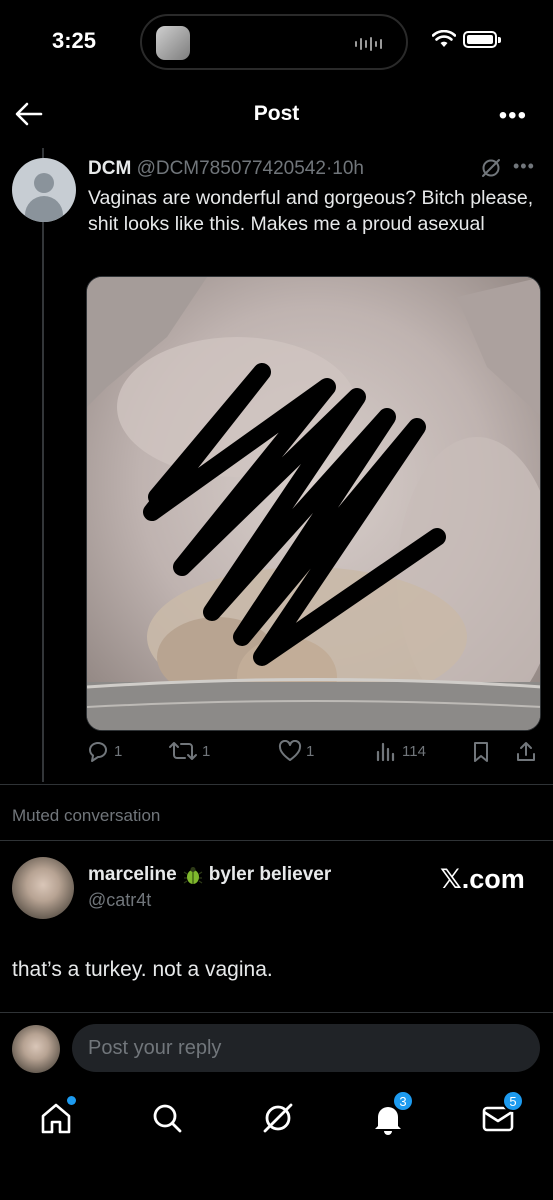 Image resolution: width=553 pixels, height=1200 pixels. What do you see at coordinates (403, 1101) in the screenshot?
I see `notifications-badge: 3` at bounding box center [403, 1101].